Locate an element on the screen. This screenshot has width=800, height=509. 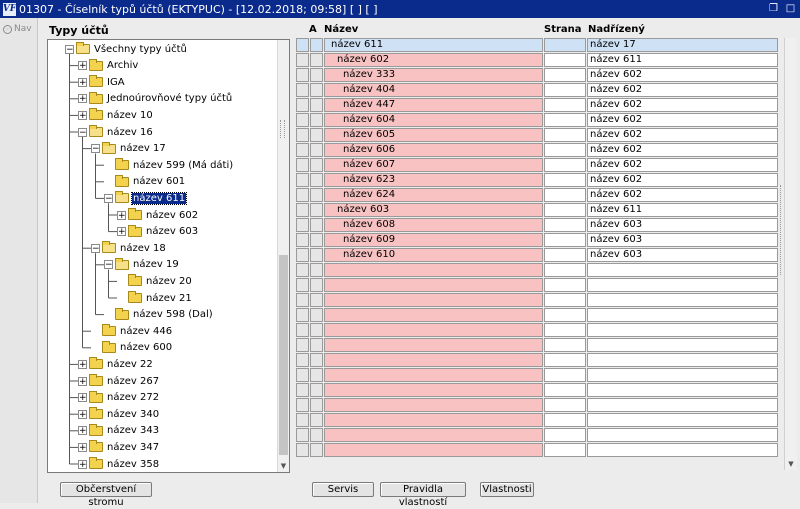
cell-name: název 623 is located at coordinates (433, 180).